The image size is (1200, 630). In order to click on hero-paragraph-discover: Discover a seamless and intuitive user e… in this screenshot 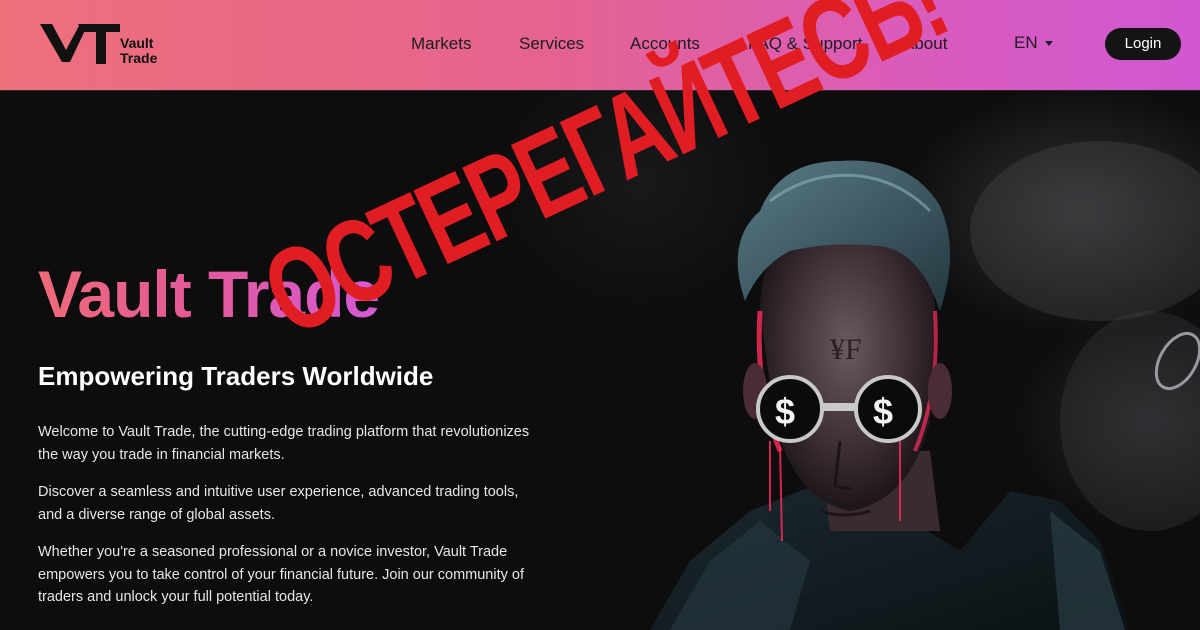, I will do `click(278, 503)`.